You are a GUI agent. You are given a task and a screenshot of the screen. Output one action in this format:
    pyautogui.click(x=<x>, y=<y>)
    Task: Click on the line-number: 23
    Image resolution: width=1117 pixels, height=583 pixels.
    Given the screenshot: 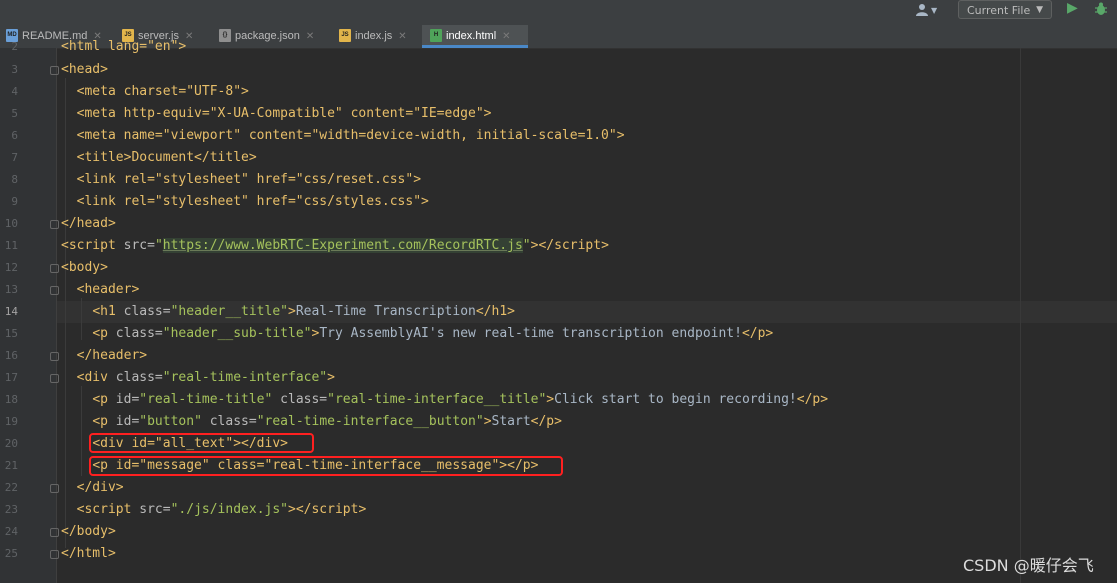 What is the action you would take?
    pyautogui.click(x=11, y=509)
    